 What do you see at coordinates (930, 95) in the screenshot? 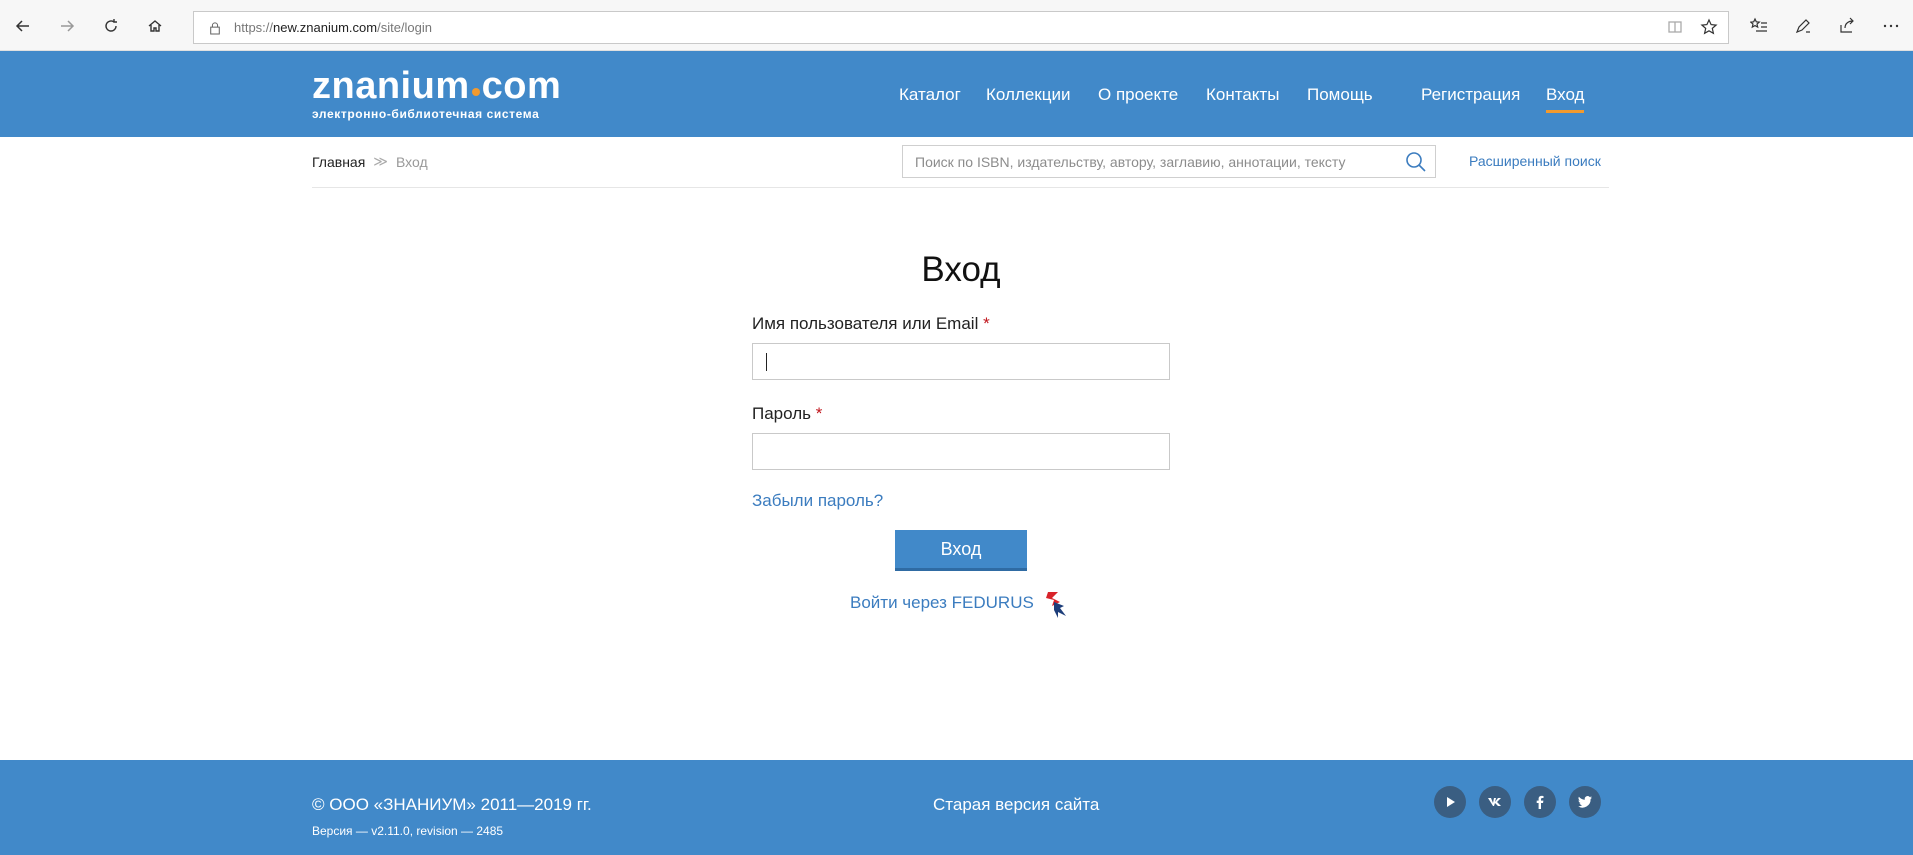
I see `nav-catalog: Каталог` at bounding box center [930, 95].